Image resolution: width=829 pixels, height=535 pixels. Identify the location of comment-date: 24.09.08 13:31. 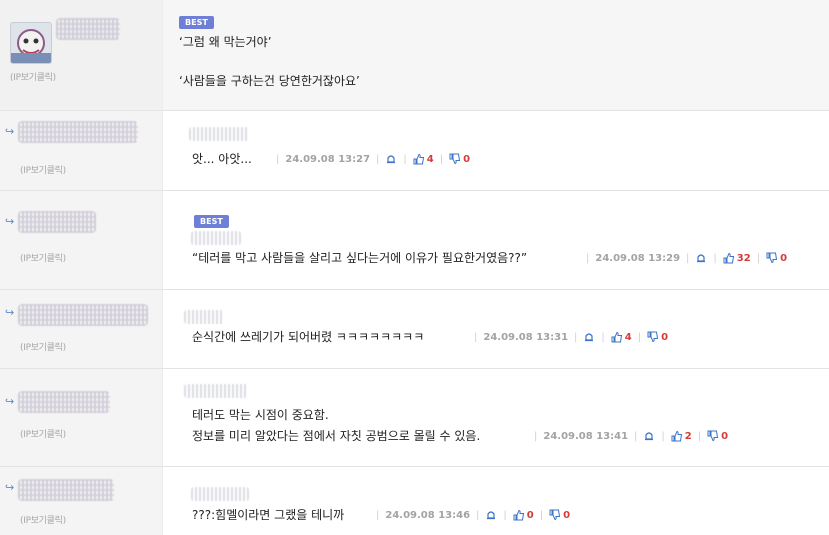
(526, 337).